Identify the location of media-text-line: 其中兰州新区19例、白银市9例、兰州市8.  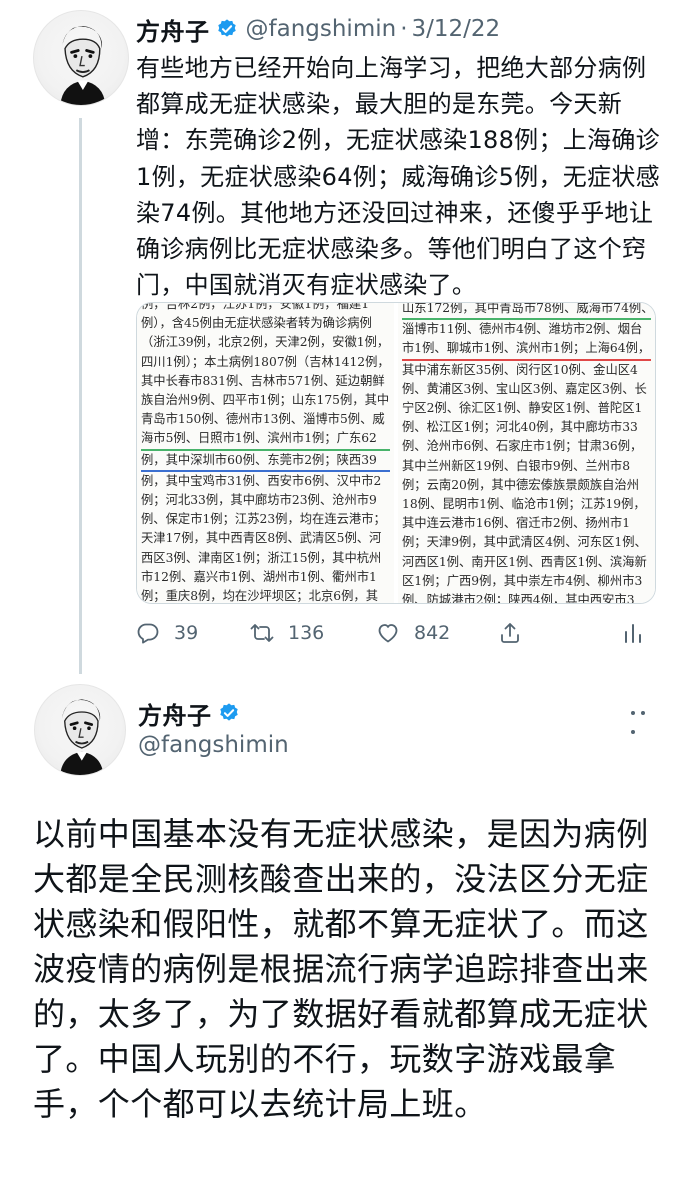
(516, 465).